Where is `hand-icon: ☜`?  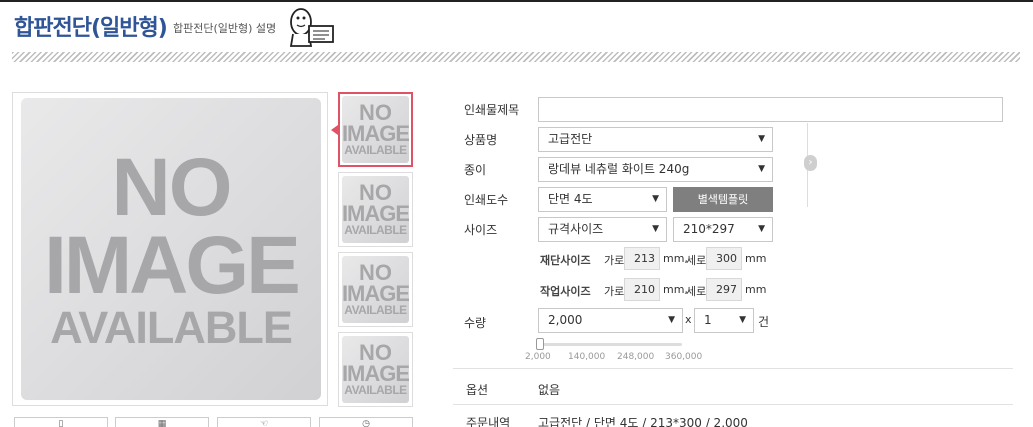 hand-icon: ☜ is located at coordinates (264, 423).